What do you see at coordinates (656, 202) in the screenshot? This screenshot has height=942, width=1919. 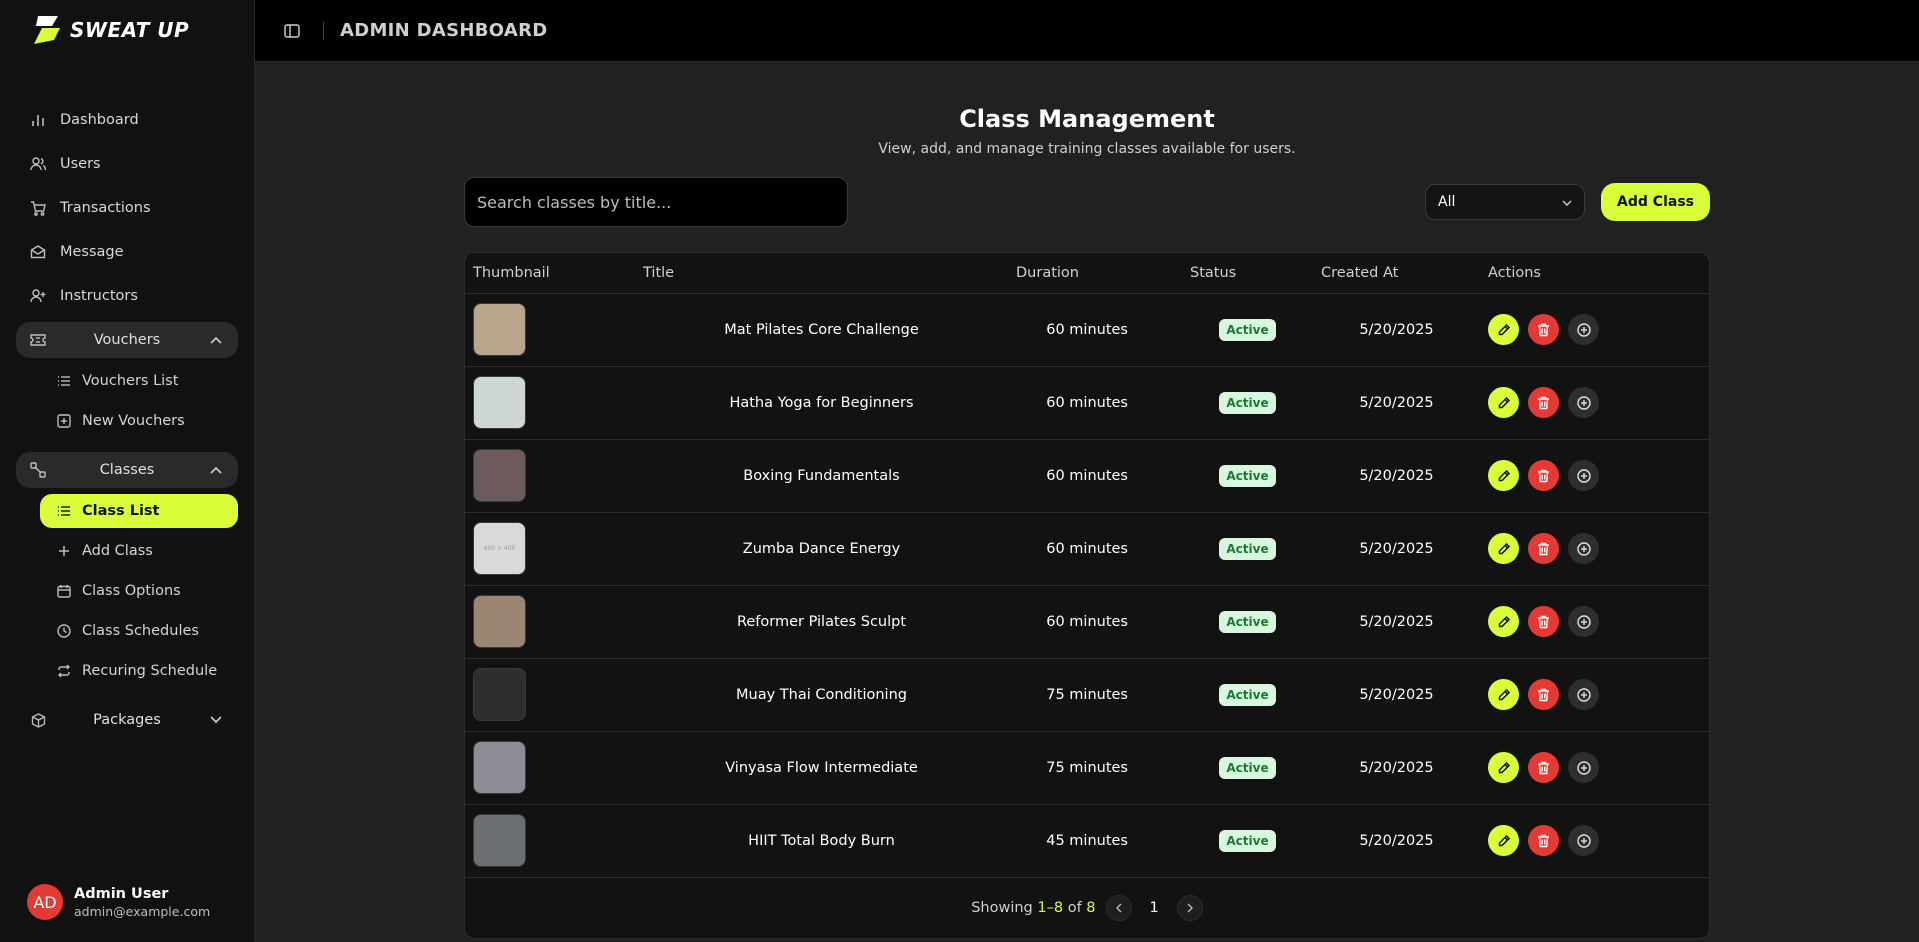 I see `search-input` at bounding box center [656, 202].